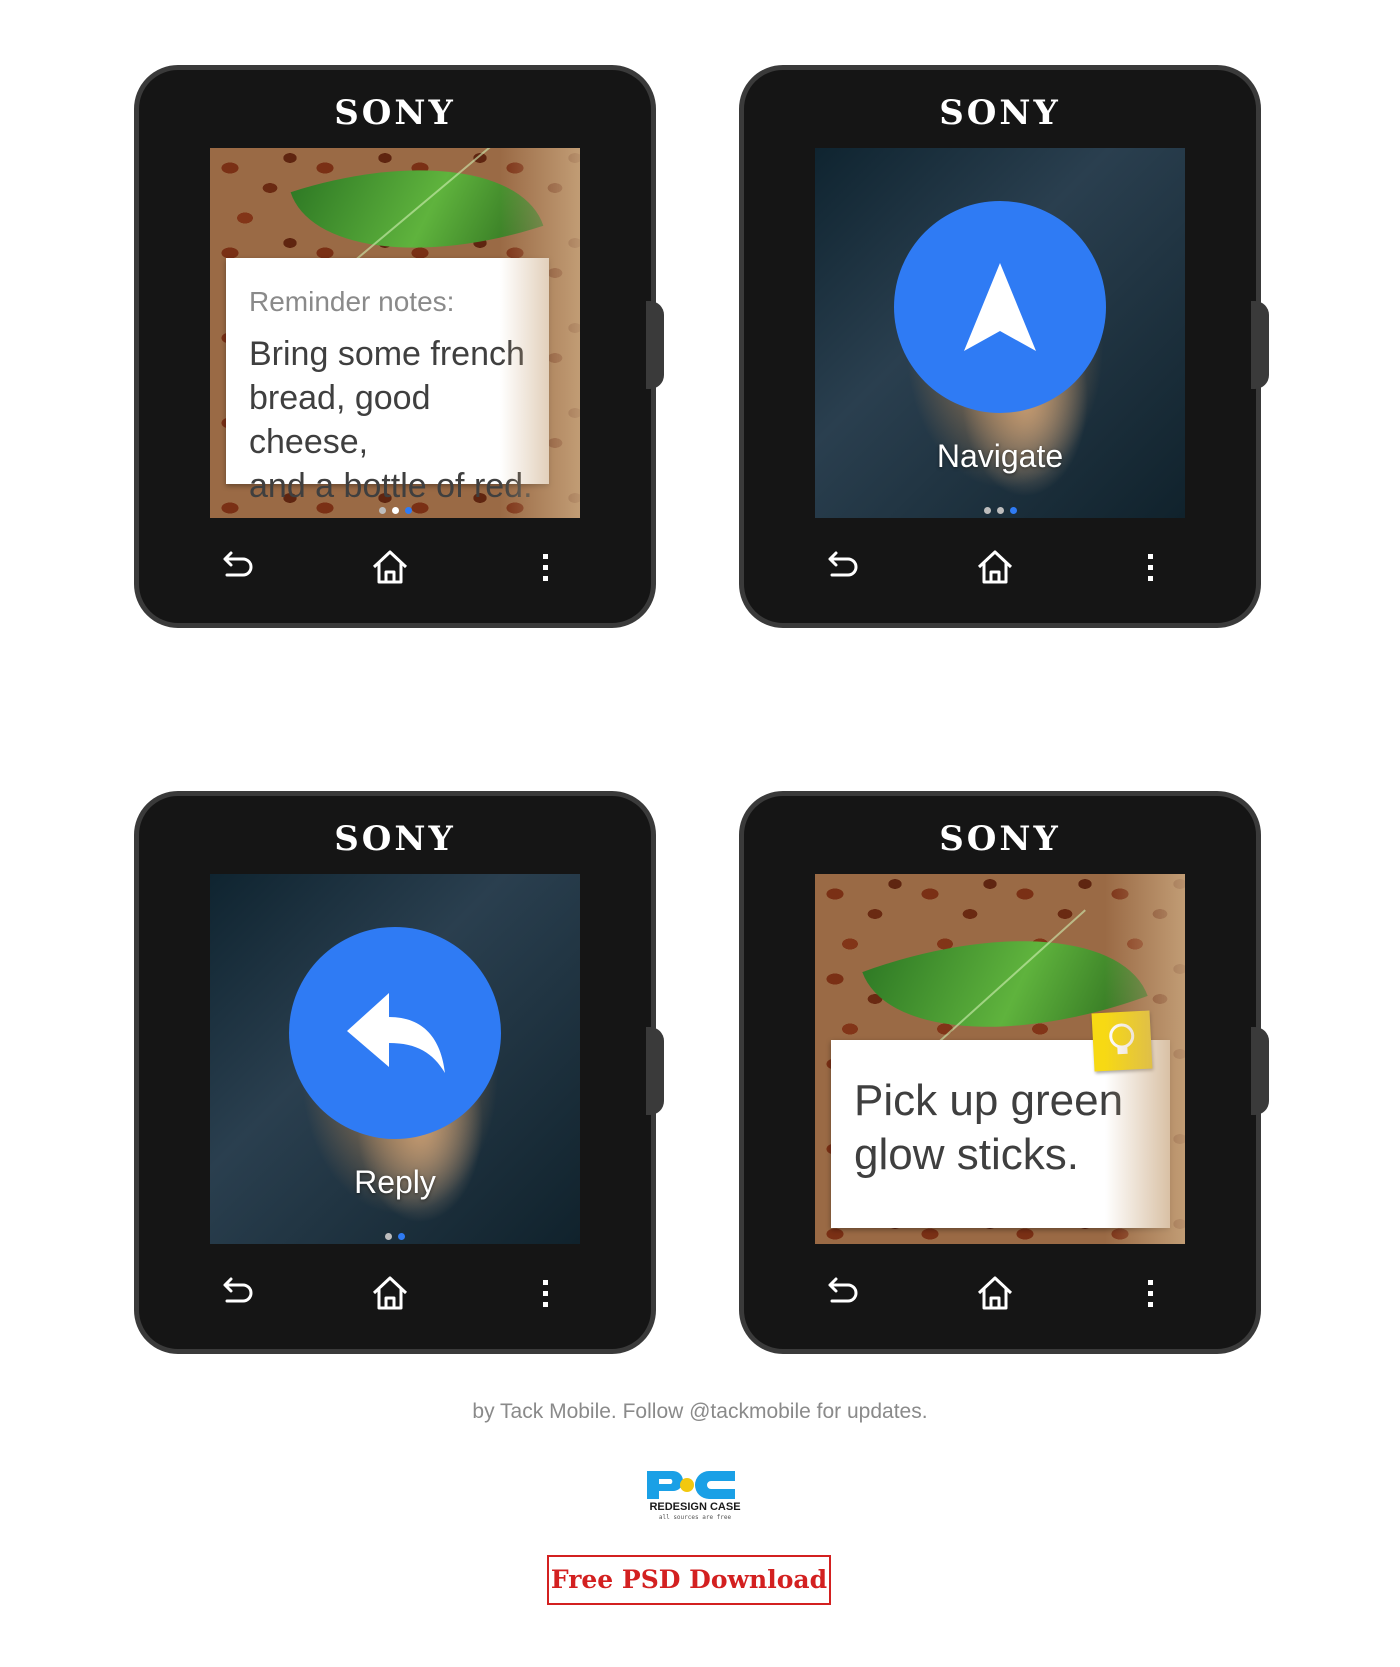  I want to click on redesign-case-logo: REDESIGN CASE all sources are free, so click(695, 1495).